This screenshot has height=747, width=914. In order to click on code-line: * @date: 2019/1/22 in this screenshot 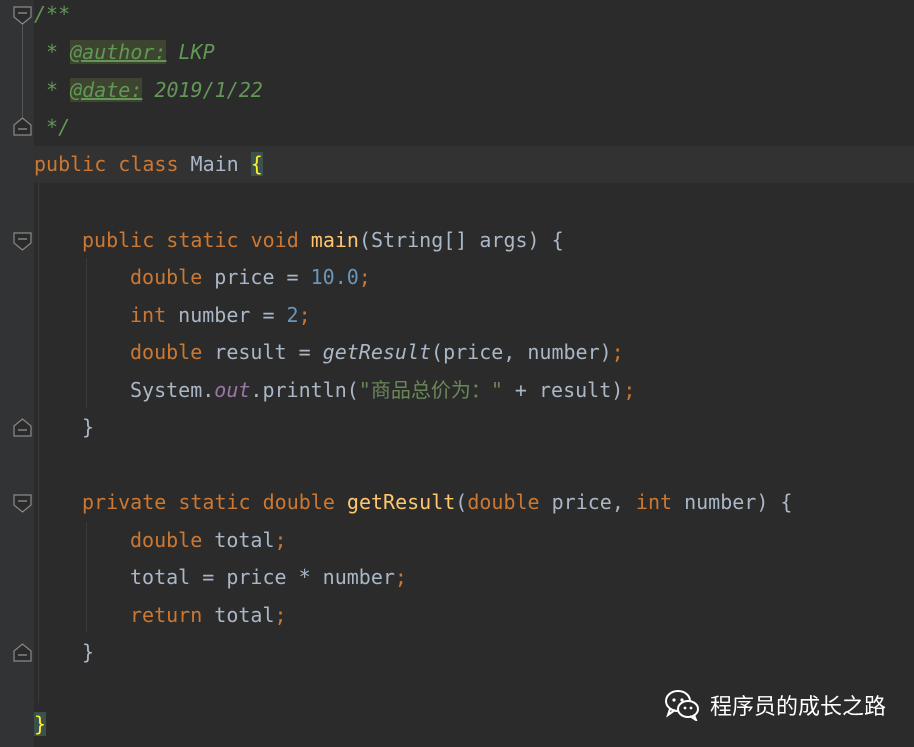, I will do `click(148, 90)`.